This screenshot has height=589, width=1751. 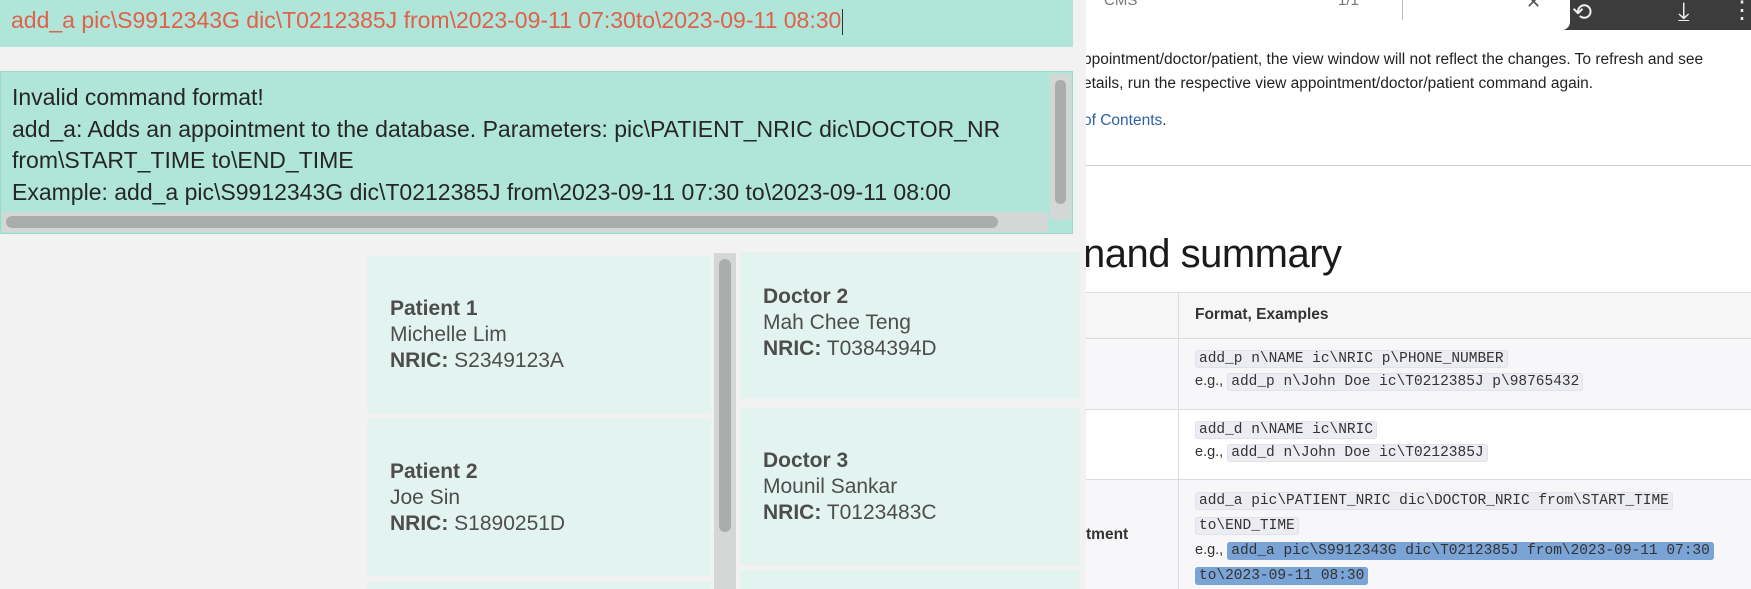 I want to click on doctor-name: Mah Chee Teng, so click(x=837, y=322).